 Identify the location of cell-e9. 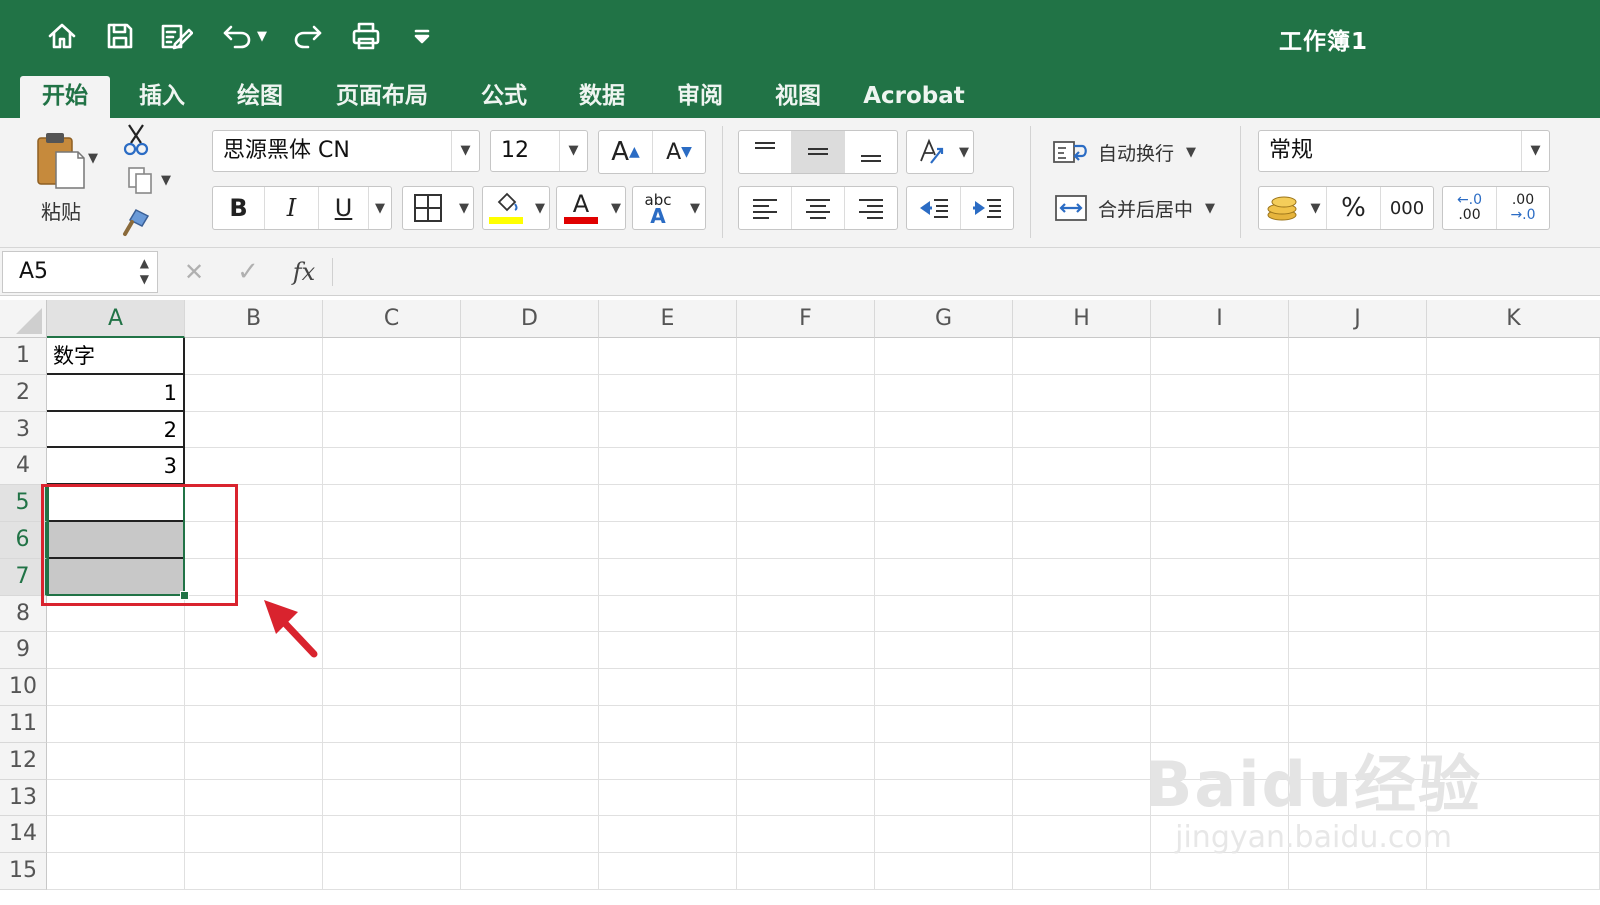
(668, 651).